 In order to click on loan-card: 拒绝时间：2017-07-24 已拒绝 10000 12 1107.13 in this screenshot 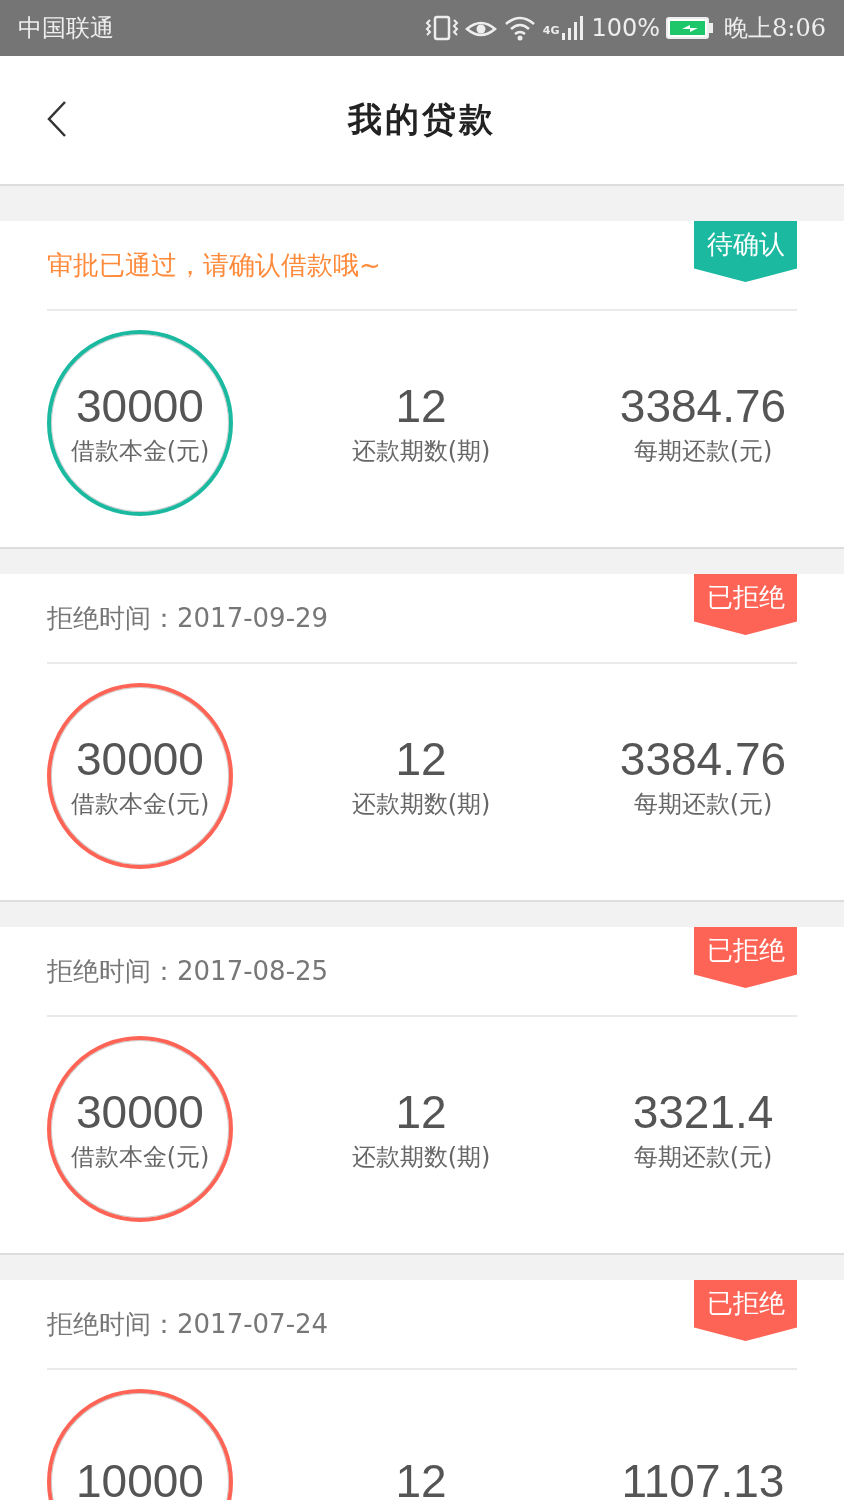, I will do `click(422, 1390)`.